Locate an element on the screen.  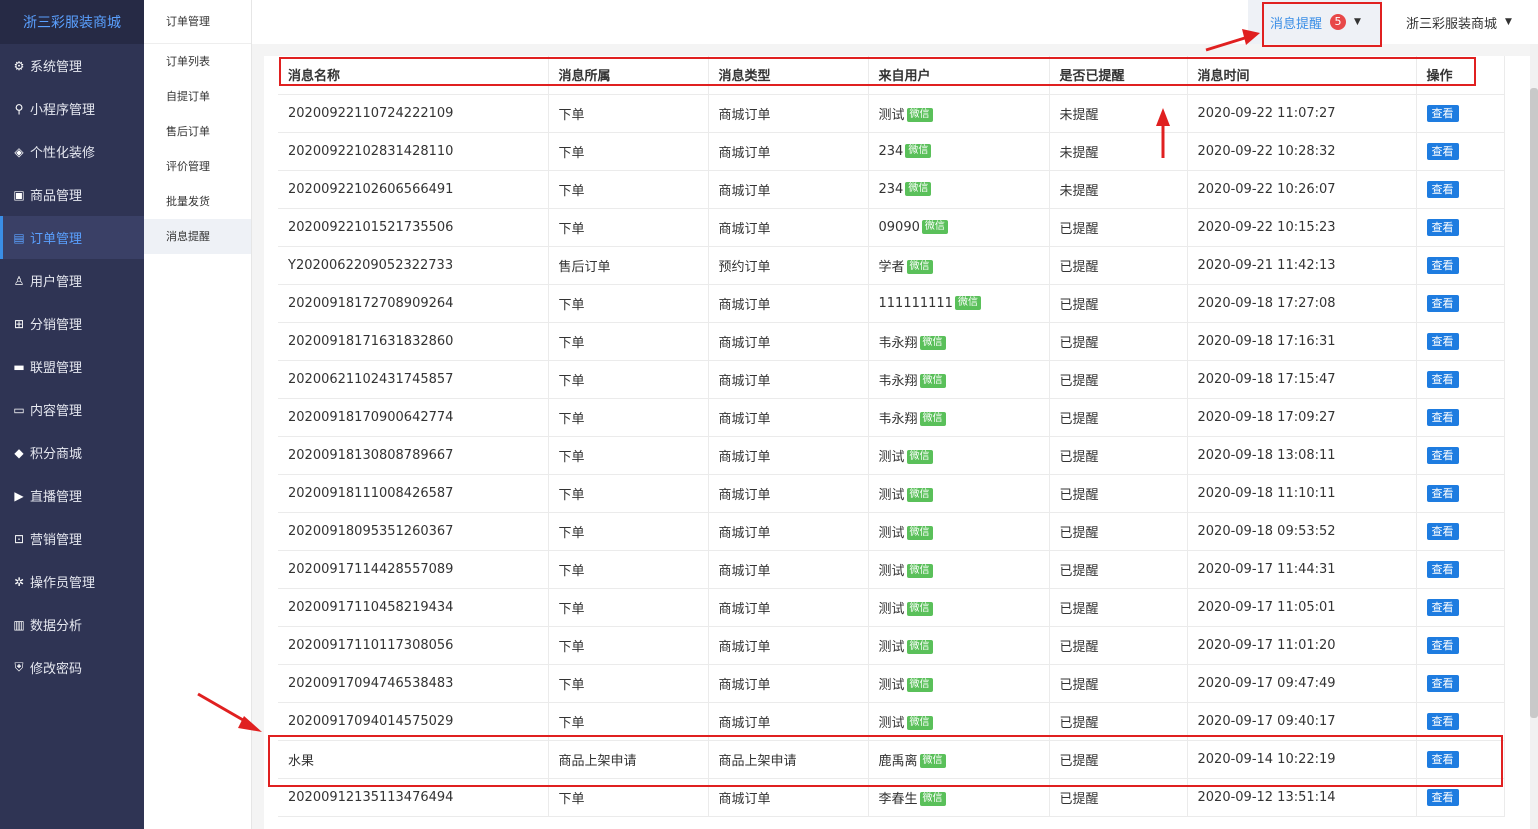
sidebar-item-11: ⊡ 营销管理 is located at coordinates (72, 538).